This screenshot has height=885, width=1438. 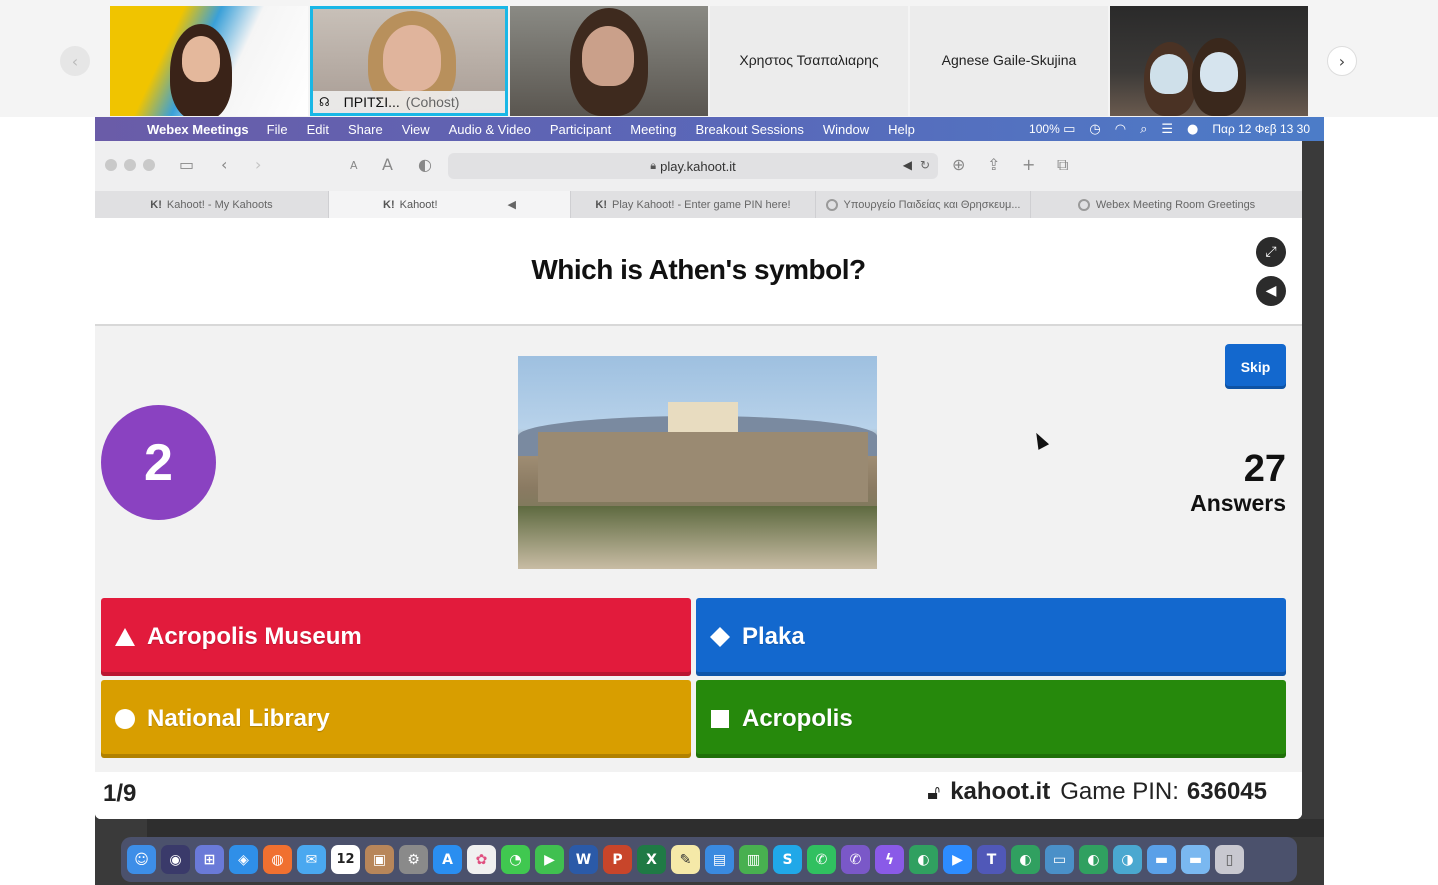 I want to click on powerpoint-icon: P, so click(x=617, y=859).